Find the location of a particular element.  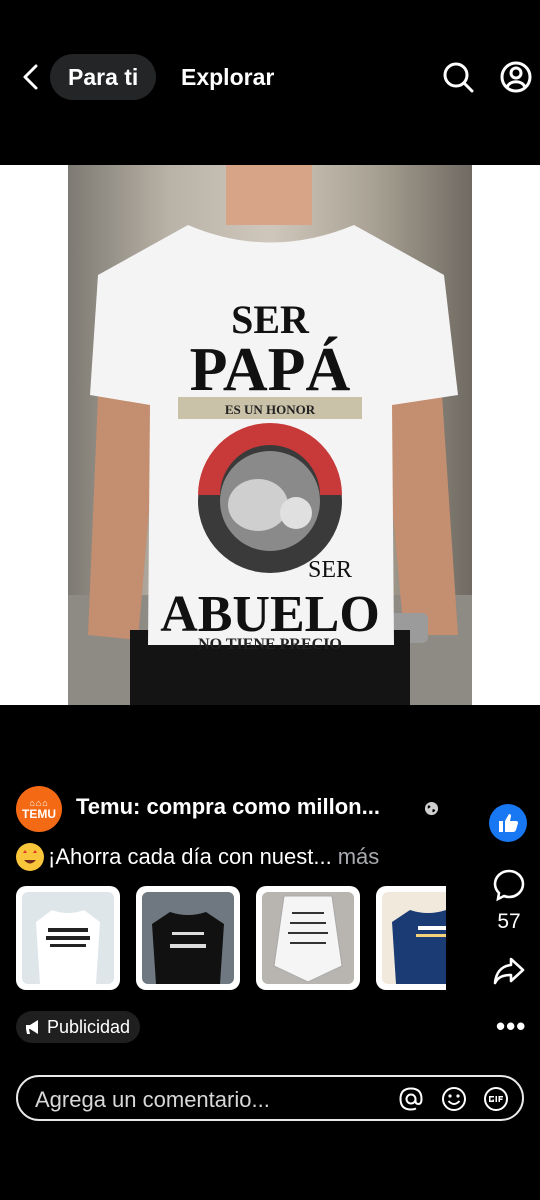

sponsored-label: Publicidad is located at coordinates (89, 1026).